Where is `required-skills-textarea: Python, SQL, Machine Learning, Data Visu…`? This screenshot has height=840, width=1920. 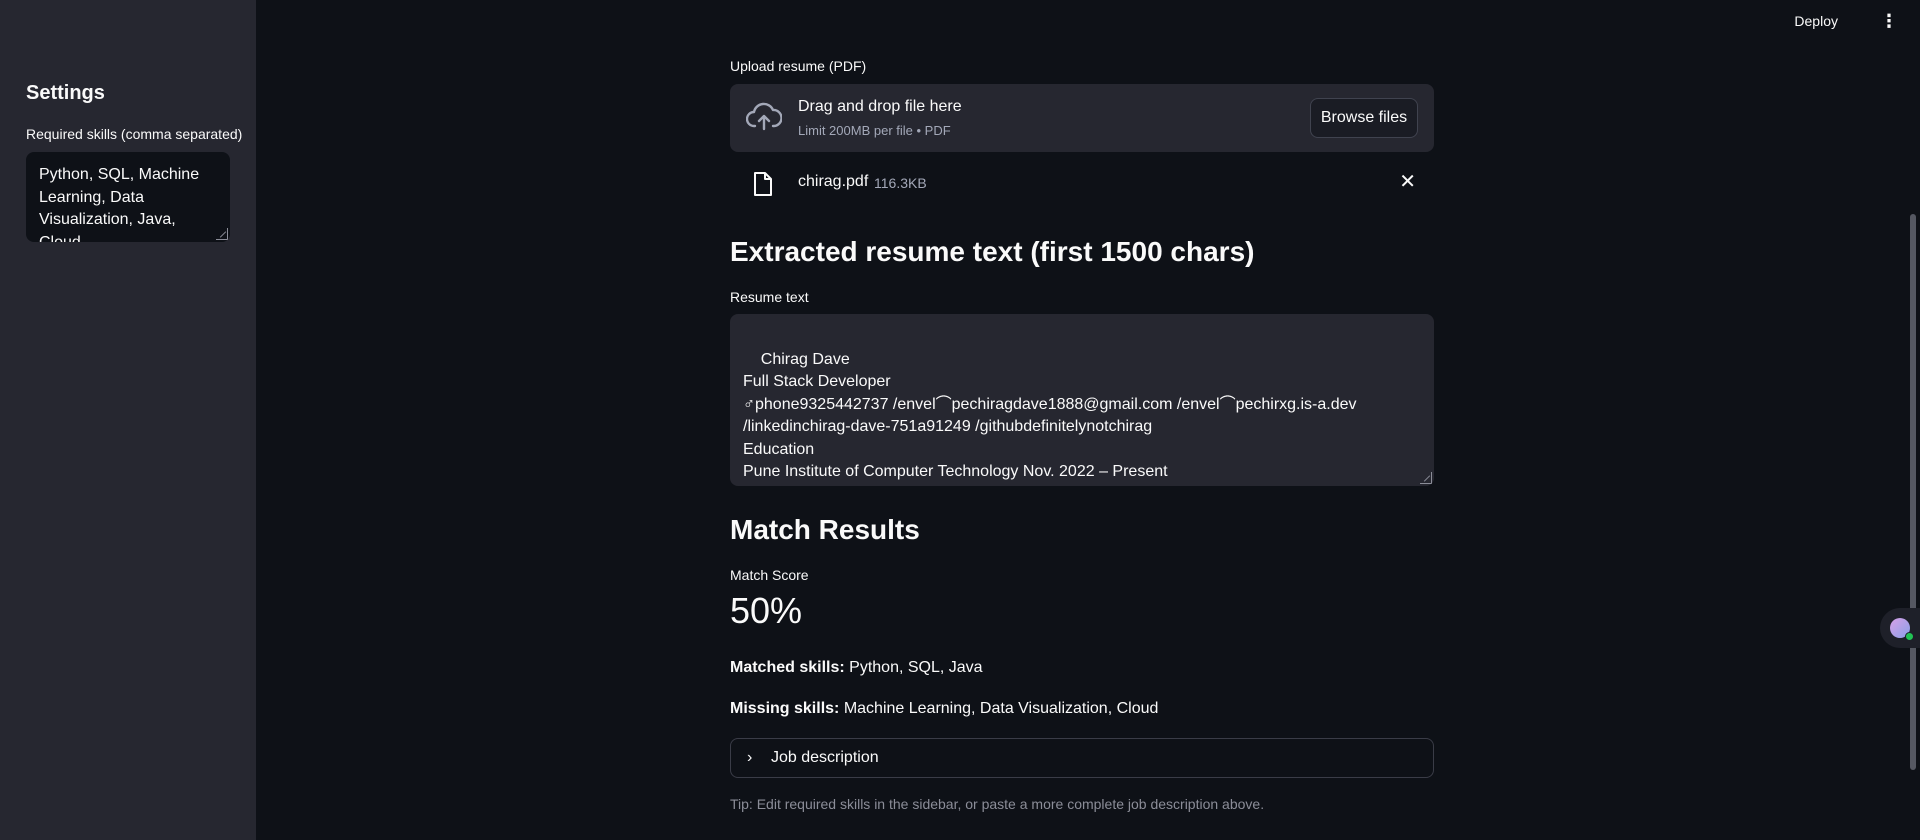 required-skills-textarea: Python, SQL, Machine Learning, Data Visu… is located at coordinates (128, 197).